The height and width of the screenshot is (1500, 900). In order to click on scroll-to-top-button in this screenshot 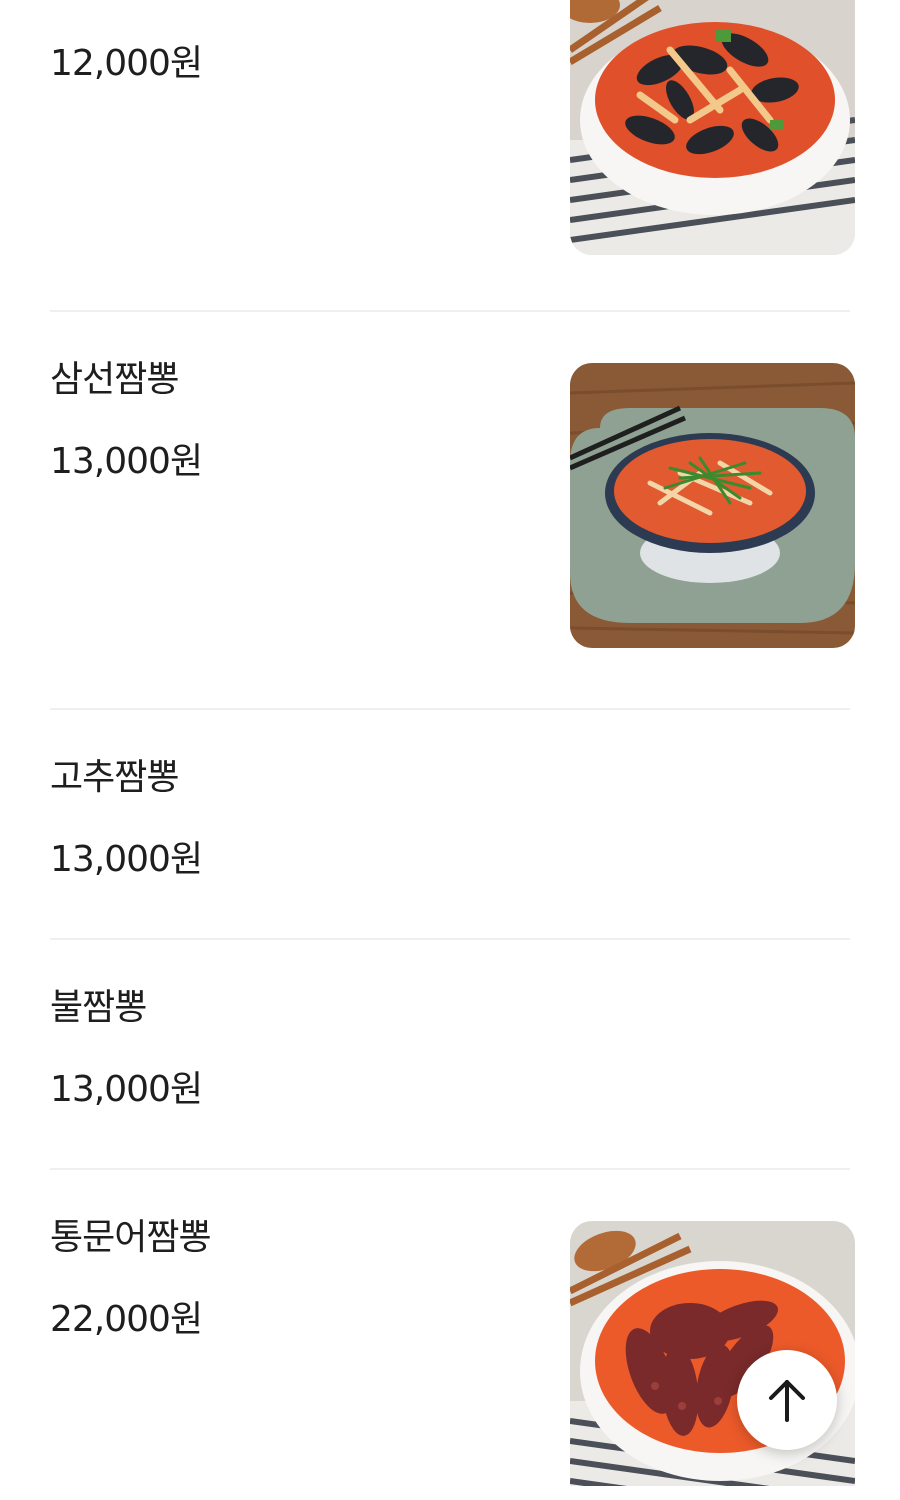, I will do `click(787, 1400)`.